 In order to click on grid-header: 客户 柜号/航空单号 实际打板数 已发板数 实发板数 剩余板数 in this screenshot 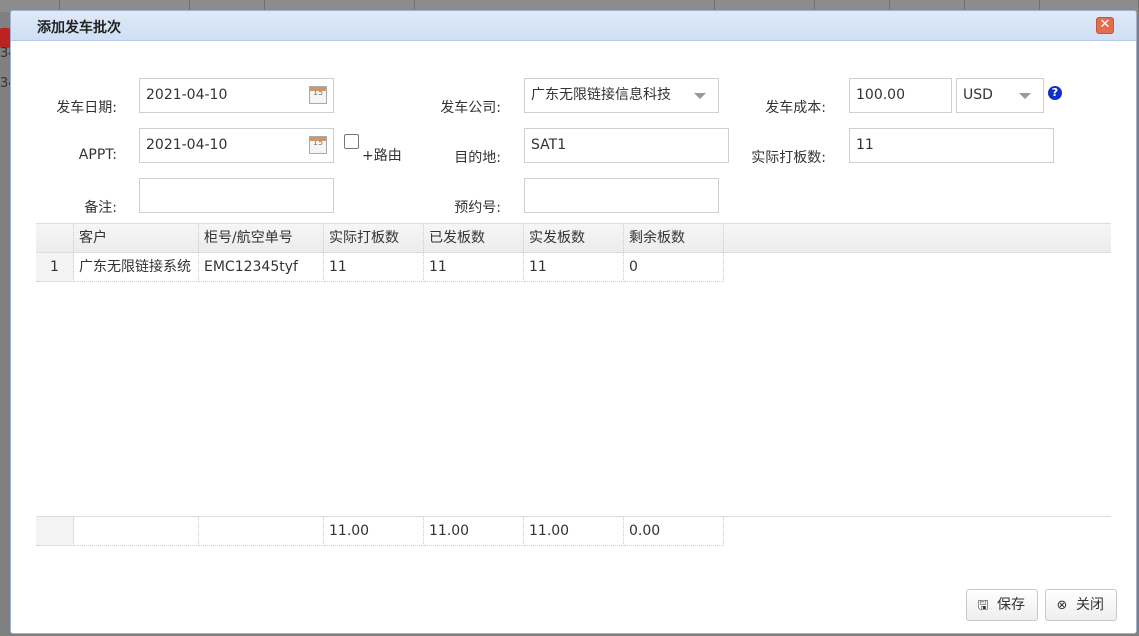, I will do `click(573, 238)`.